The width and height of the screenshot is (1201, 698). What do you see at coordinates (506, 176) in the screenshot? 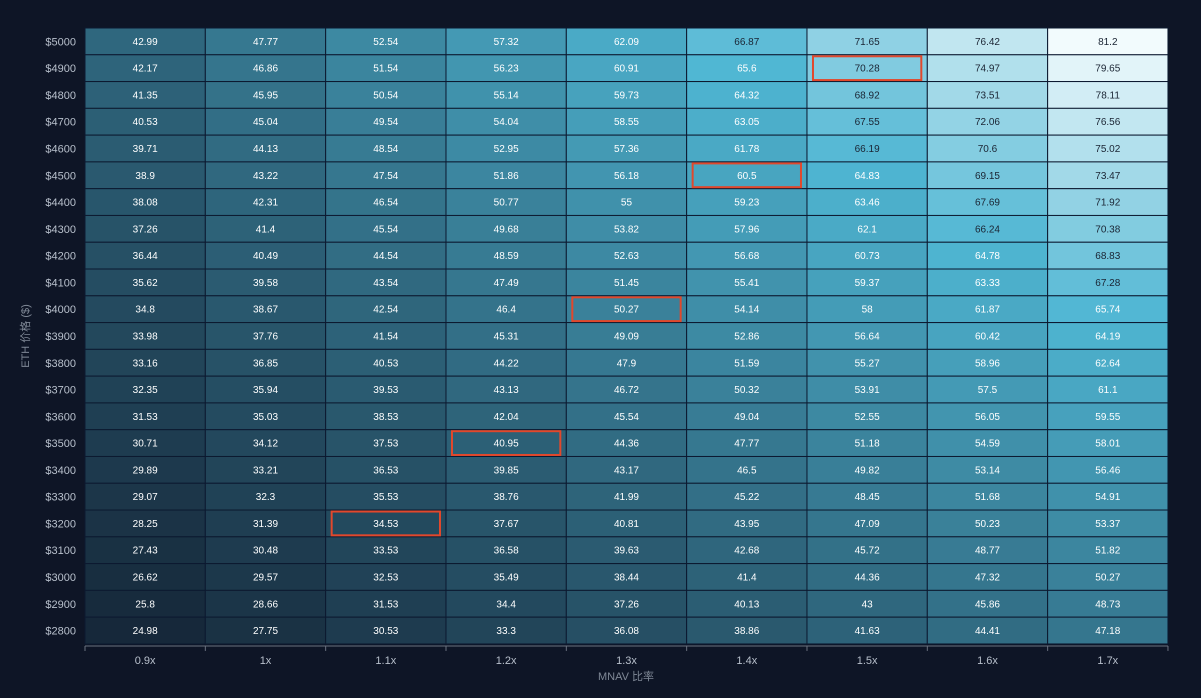
I see `cell-value-label: 51.86` at bounding box center [506, 176].